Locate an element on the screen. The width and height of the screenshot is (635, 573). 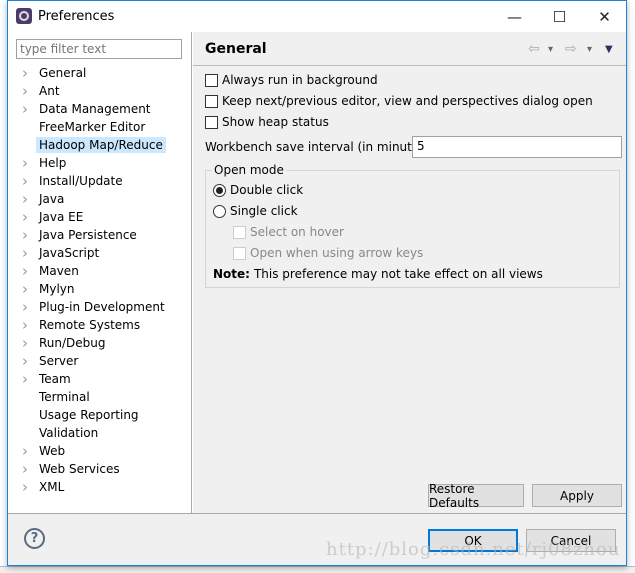
tree-item: › Plug-in Development is located at coordinates (99, 307).